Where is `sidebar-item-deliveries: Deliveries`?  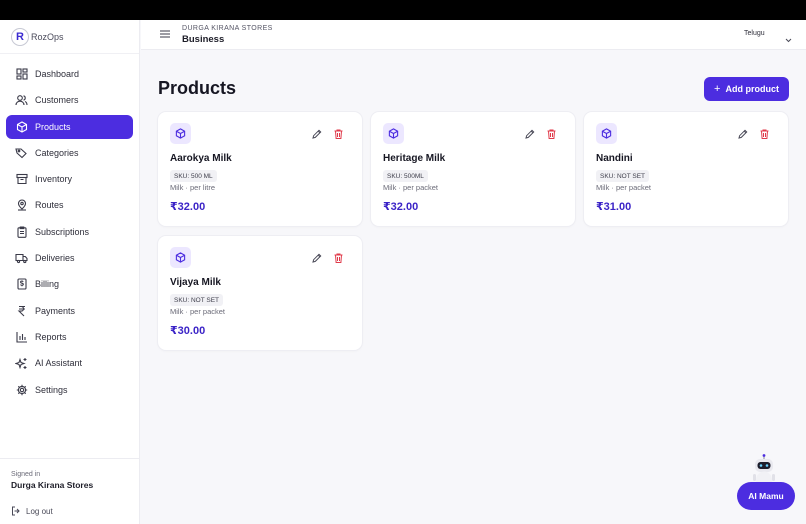 sidebar-item-deliveries: Deliveries is located at coordinates (69, 258).